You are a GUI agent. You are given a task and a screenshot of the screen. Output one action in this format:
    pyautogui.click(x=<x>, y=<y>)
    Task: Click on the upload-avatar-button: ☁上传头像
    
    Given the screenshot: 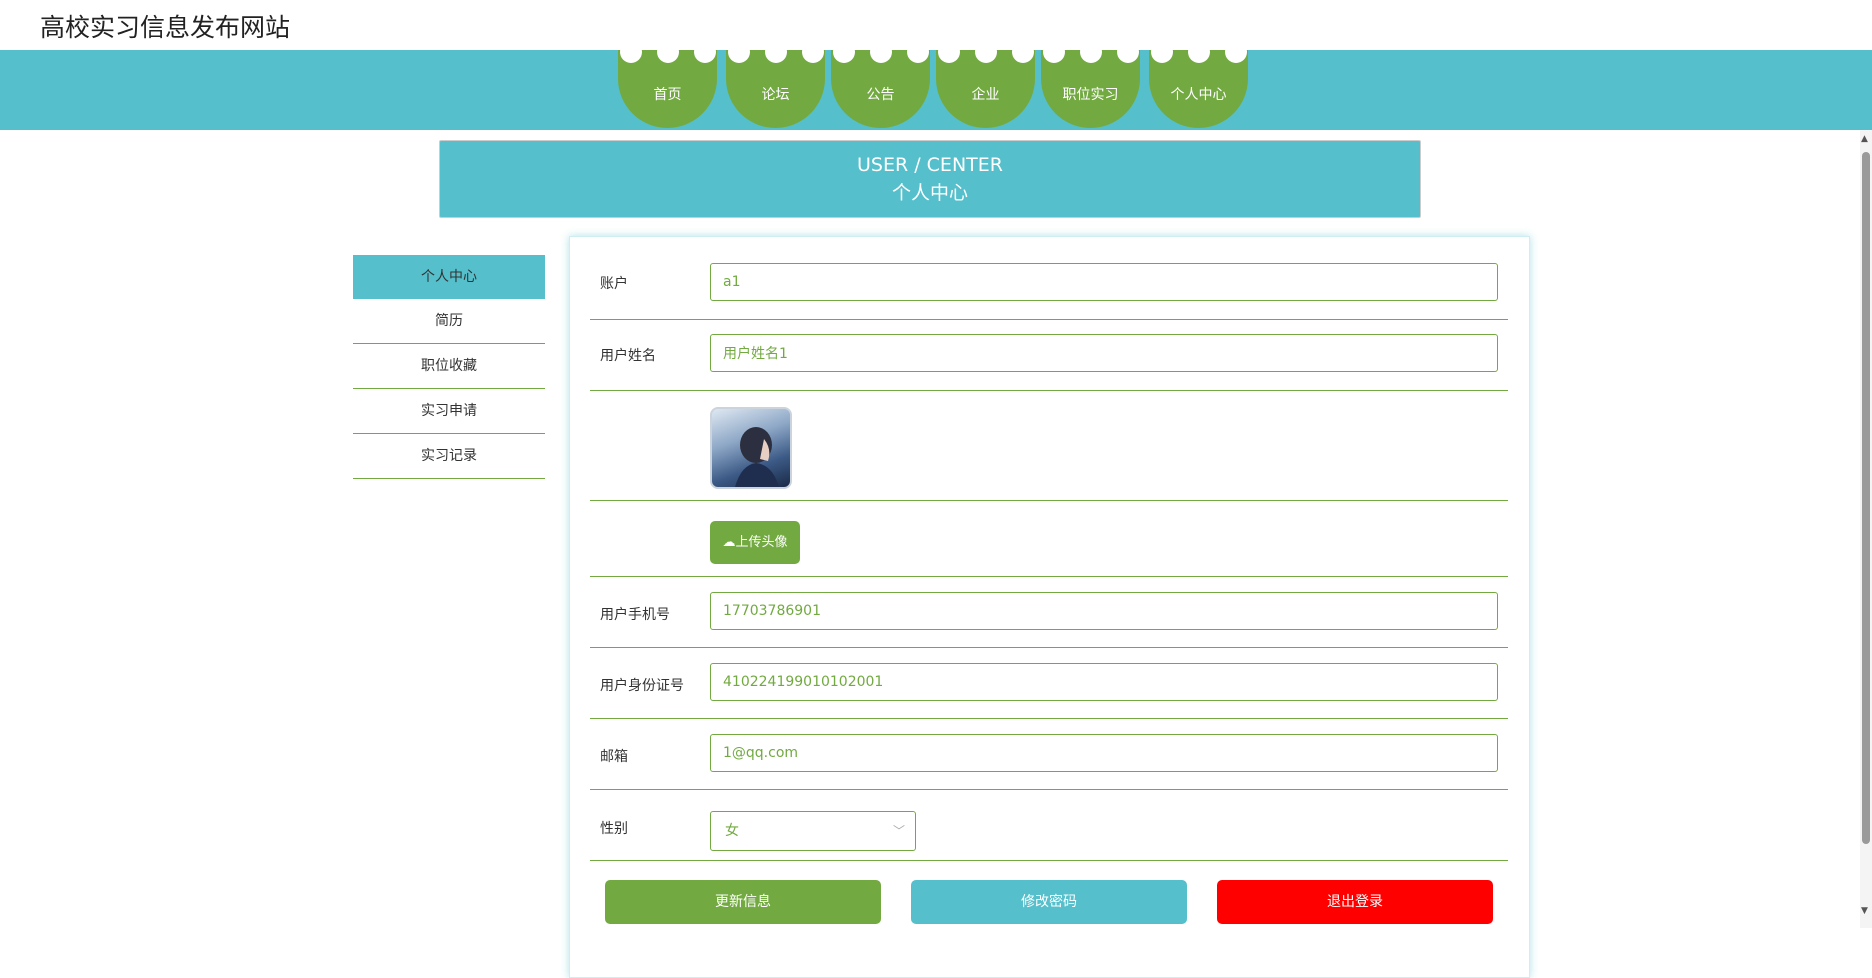 What is the action you would take?
    pyautogui.click(x=755, y=542)
    